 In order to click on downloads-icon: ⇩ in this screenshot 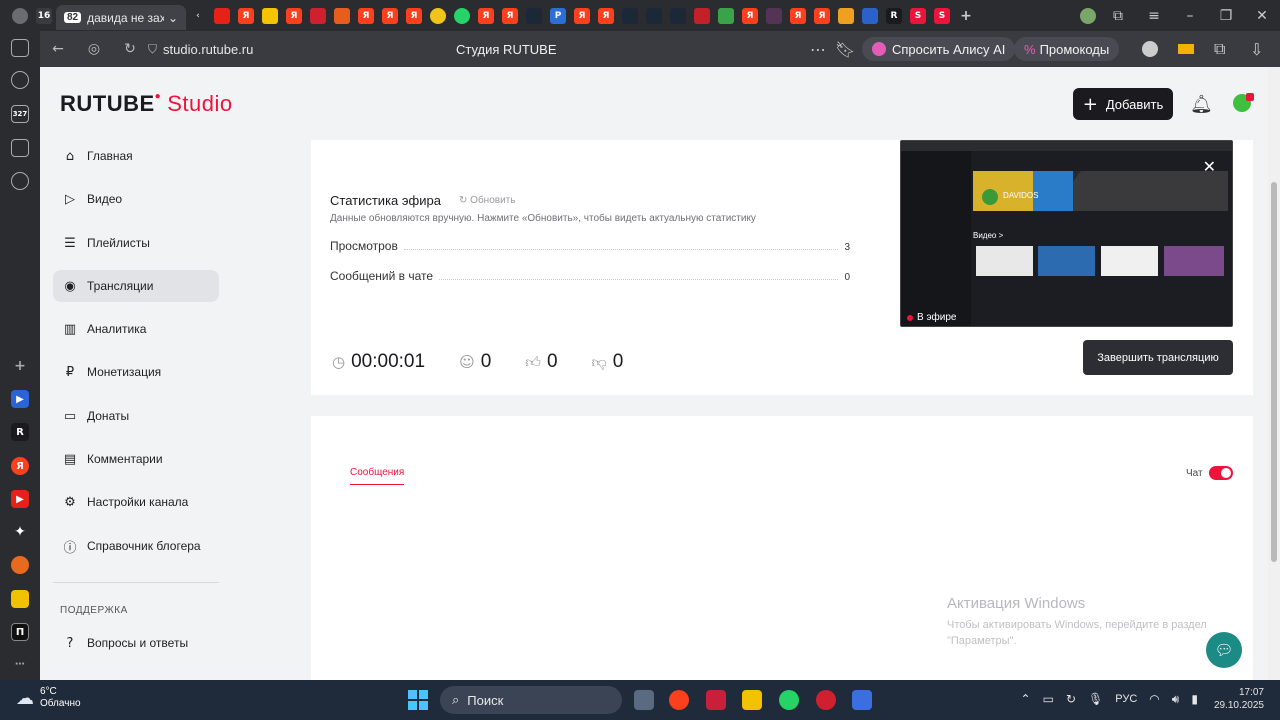, I will do `click(1256, 49)`.